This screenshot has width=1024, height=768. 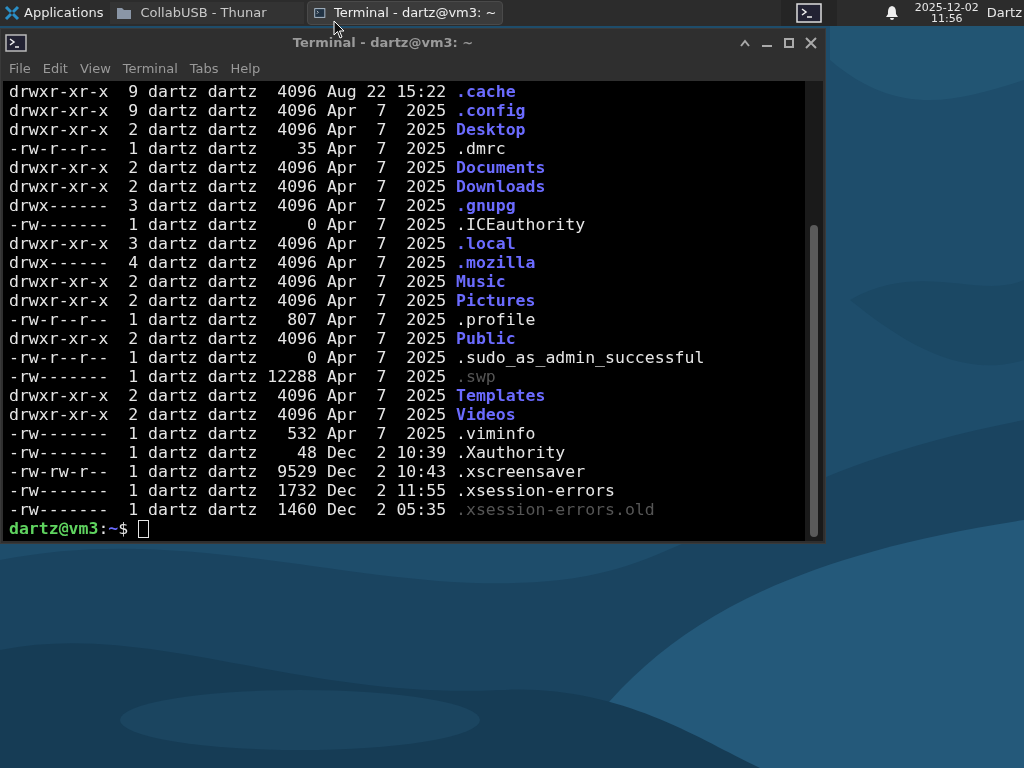 I want to click on x-logo-icon, so click(x=12, y=13).